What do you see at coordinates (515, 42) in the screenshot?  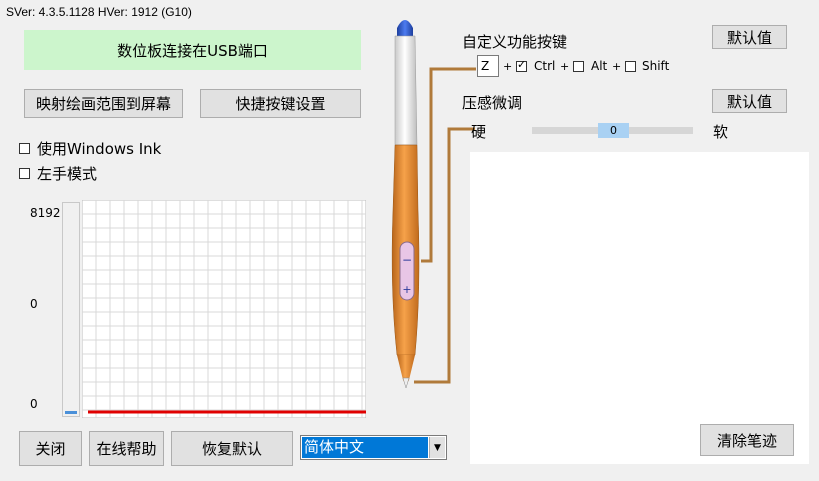 I see `custom-key-title: 自定义功能按键` at bounding box center [515, 42].